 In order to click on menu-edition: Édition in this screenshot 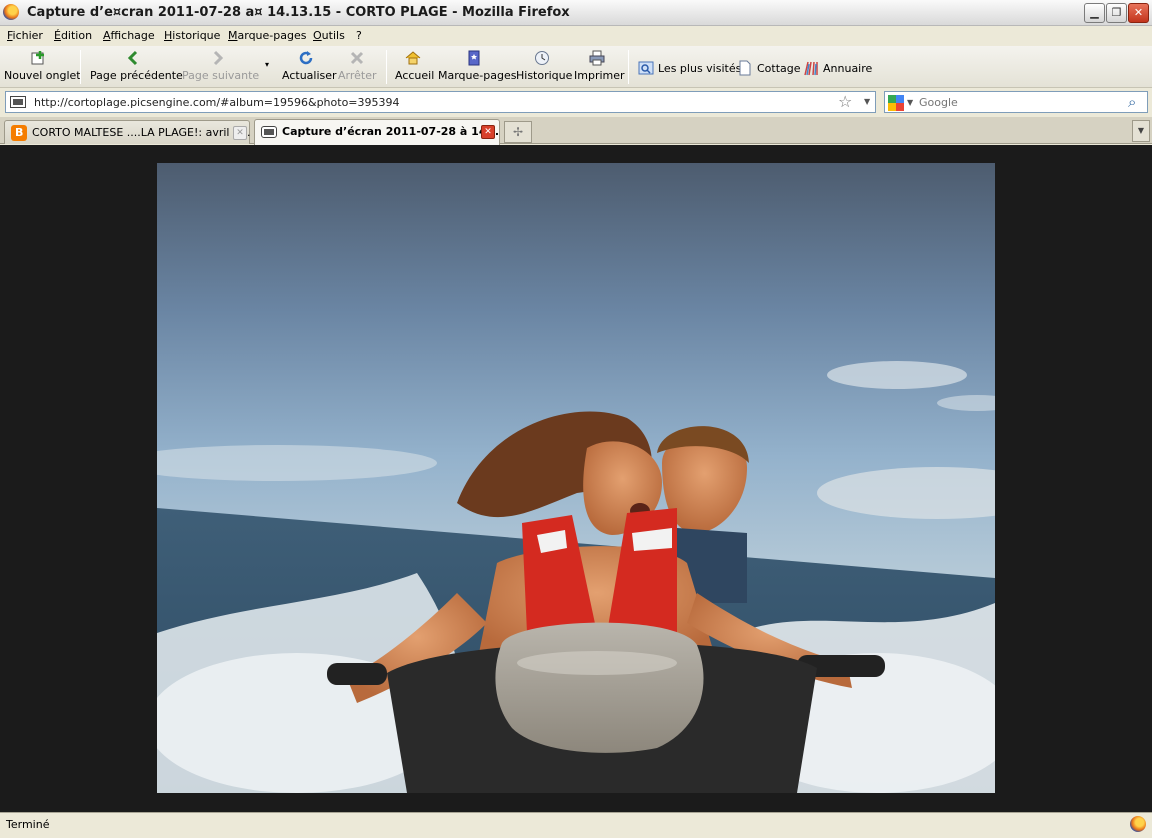, I will do `click(73, 35)`.